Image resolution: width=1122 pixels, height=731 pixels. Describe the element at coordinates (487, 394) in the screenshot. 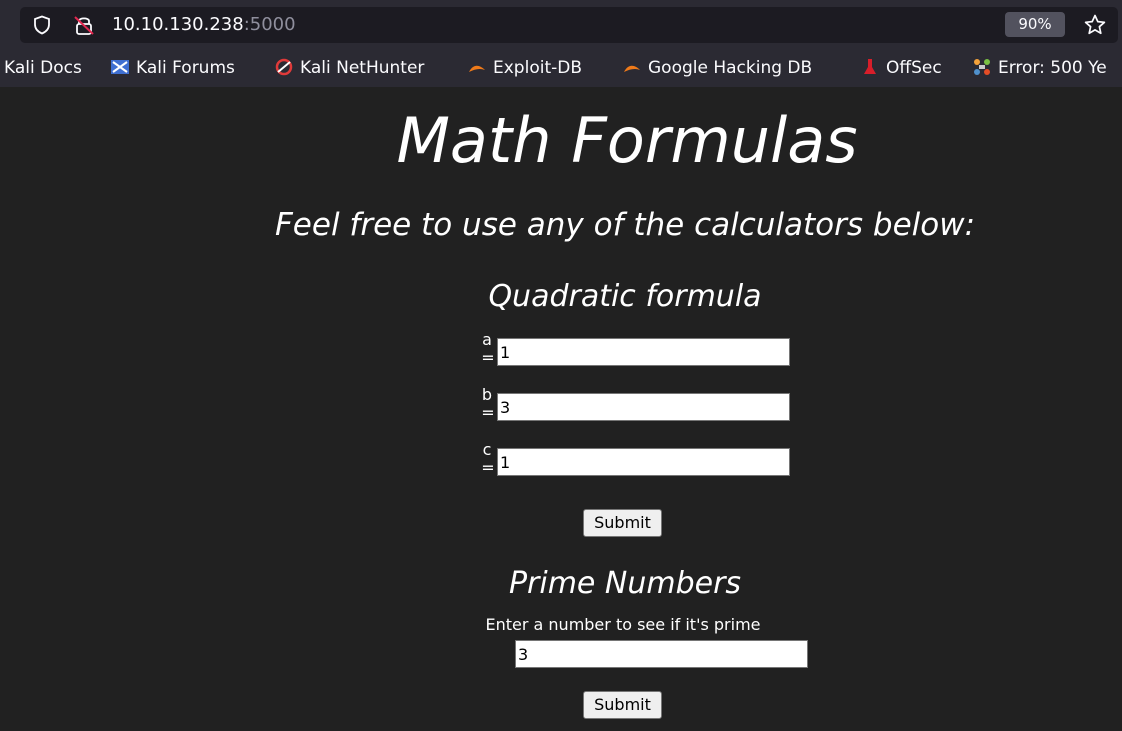

I see `label-letter: b` at that location.